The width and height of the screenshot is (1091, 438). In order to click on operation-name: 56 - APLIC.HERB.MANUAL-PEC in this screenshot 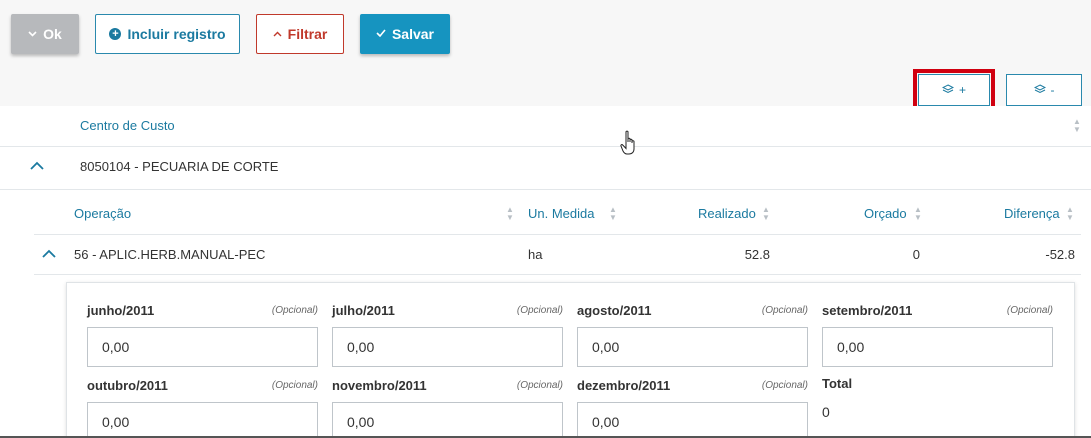, I will do `click(170, 254)`.